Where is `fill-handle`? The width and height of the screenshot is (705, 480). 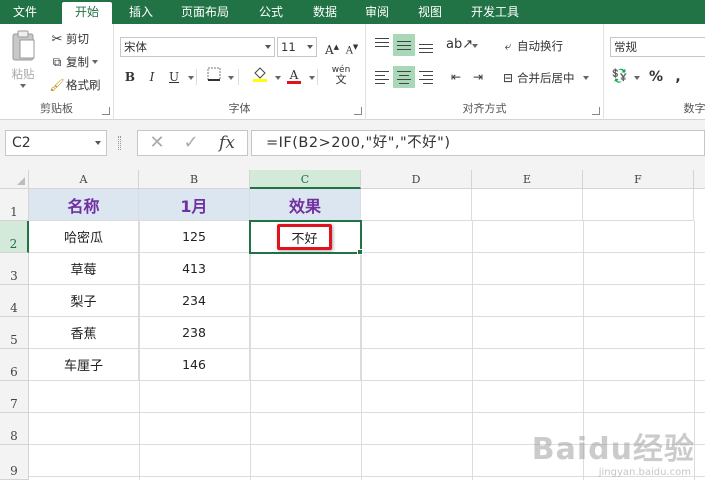
fill-handle is located at coordinates (360, 252).